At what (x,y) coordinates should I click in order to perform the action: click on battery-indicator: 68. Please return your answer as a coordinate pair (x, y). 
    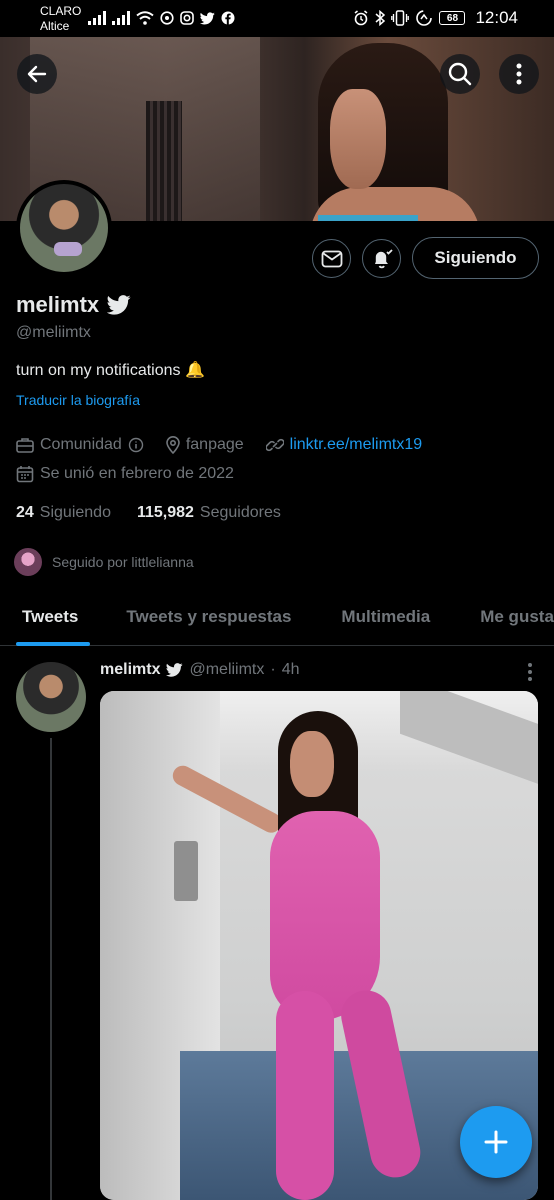
    Looking at the image, I should click on (452, 18).